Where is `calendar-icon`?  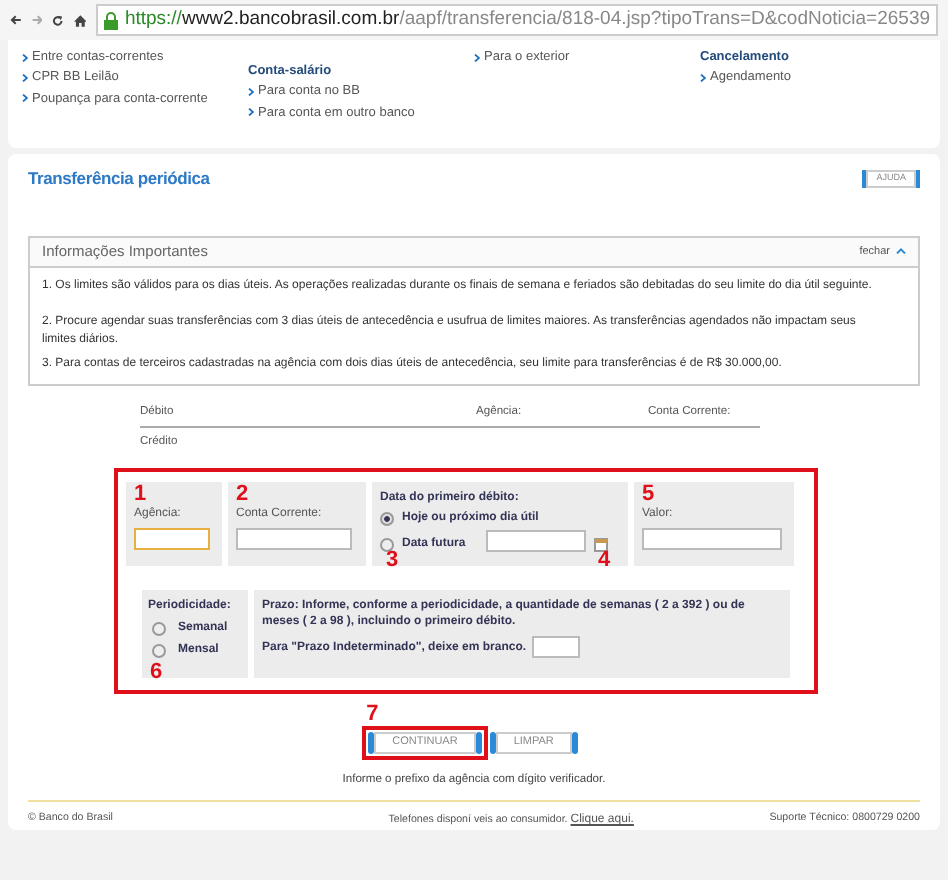
calendar-icon is located at coordinates (600, 545).